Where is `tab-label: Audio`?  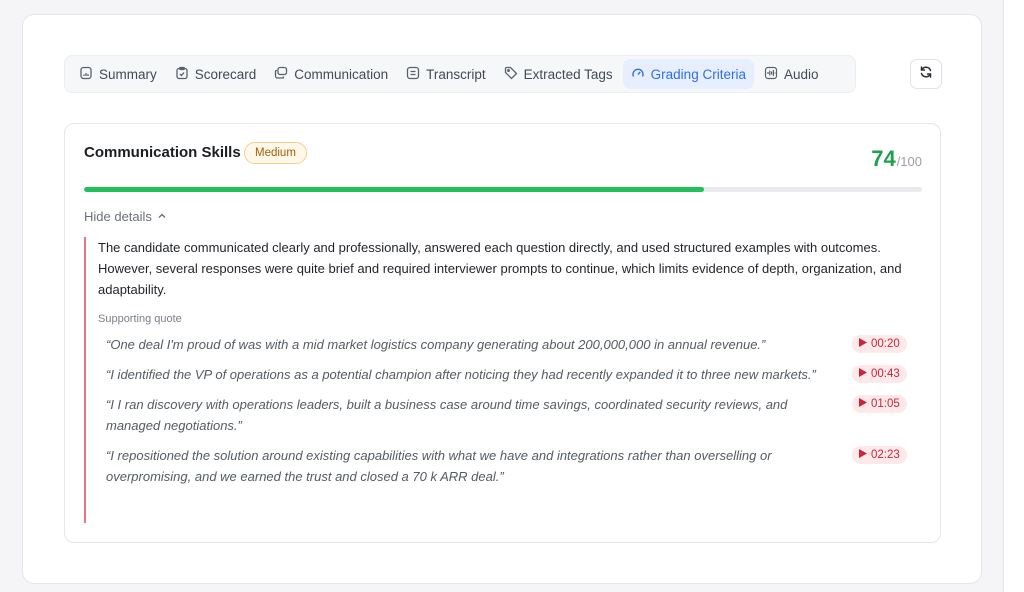 tab-label: Audio is located at coordinates (801, 74).